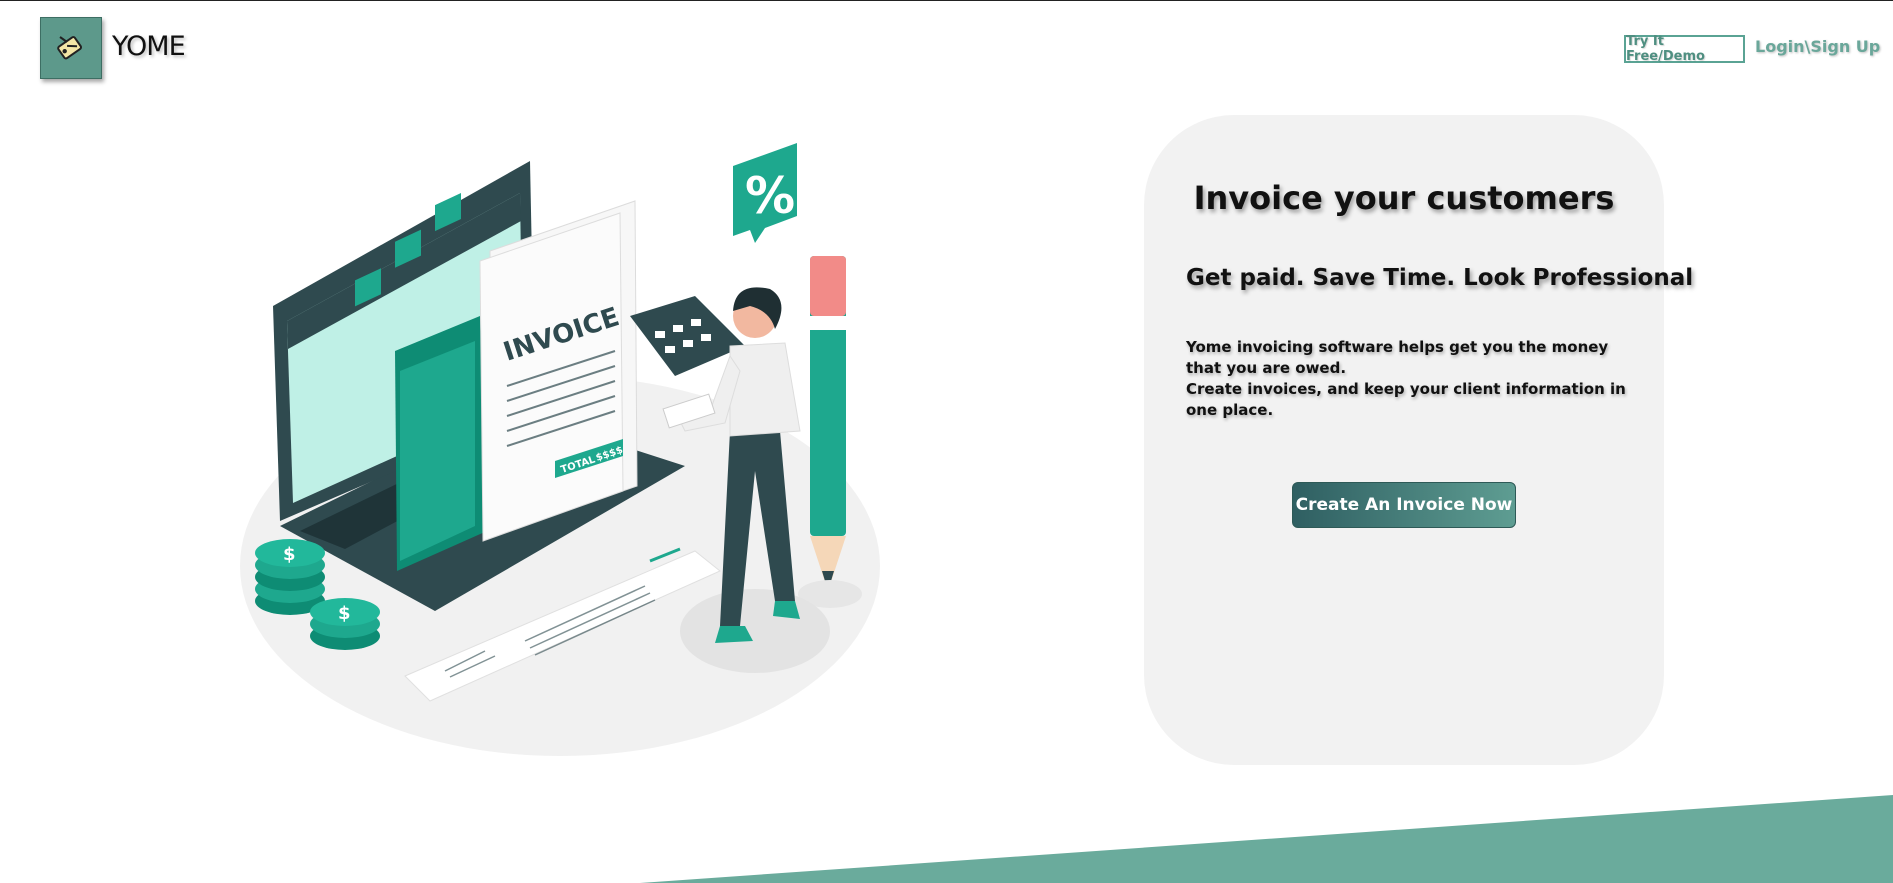 The height and width of the screenshot is (883, 1893). What do you see at coordinates (765, 389) in the screenshot?
I see `person-shirt` at bounding box center [765, 389].